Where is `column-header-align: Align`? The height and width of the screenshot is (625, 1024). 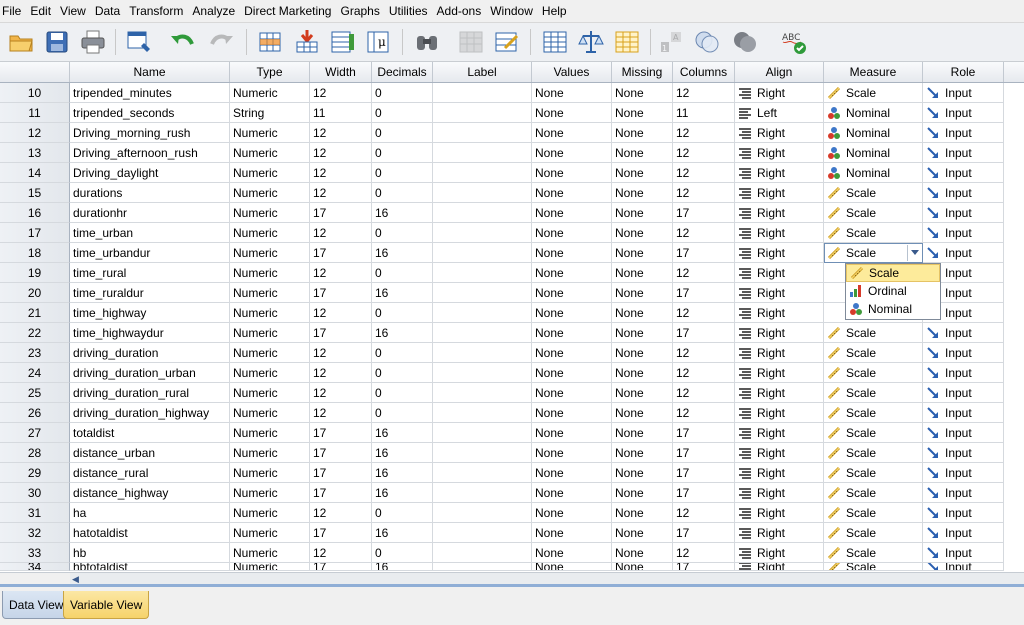
column-header-align: Align is located at coordinates (779, 72).